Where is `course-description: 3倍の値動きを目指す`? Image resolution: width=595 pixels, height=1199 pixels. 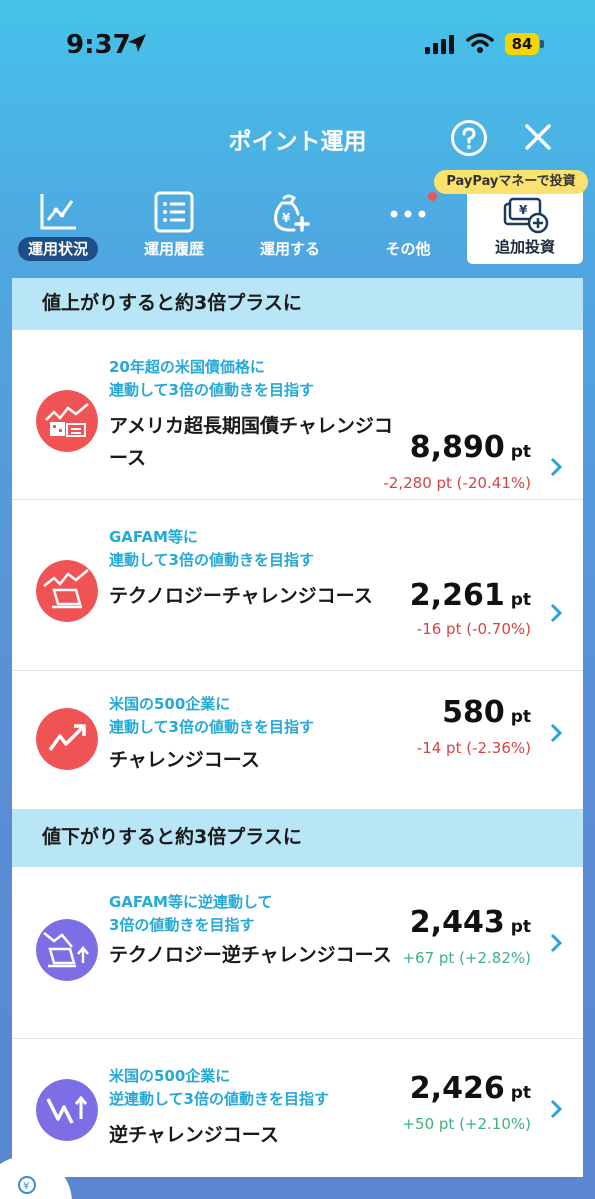
course-description: 3倍の値動きを目指す is located at coordinates (182, 925).